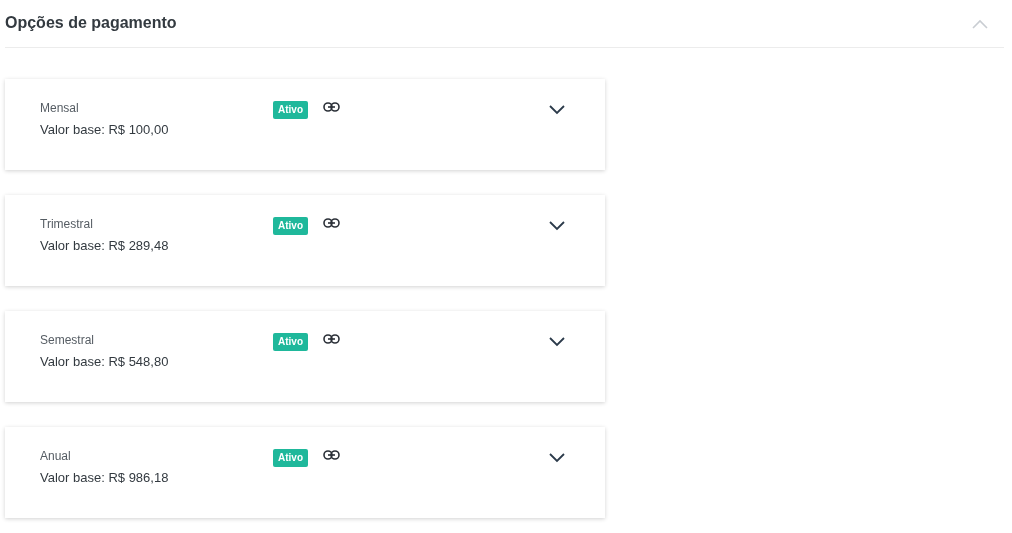 The height and width of the screenshot is (533, 1012). I want to click on plan-name: Trimestral, so click(67, 224).